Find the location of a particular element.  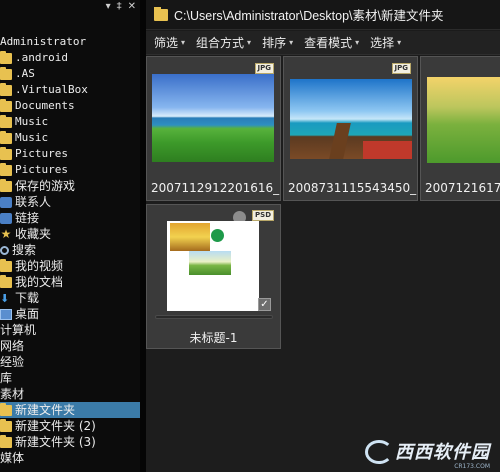

tree-item-label: Administrator is located at coordinates (43, 41).